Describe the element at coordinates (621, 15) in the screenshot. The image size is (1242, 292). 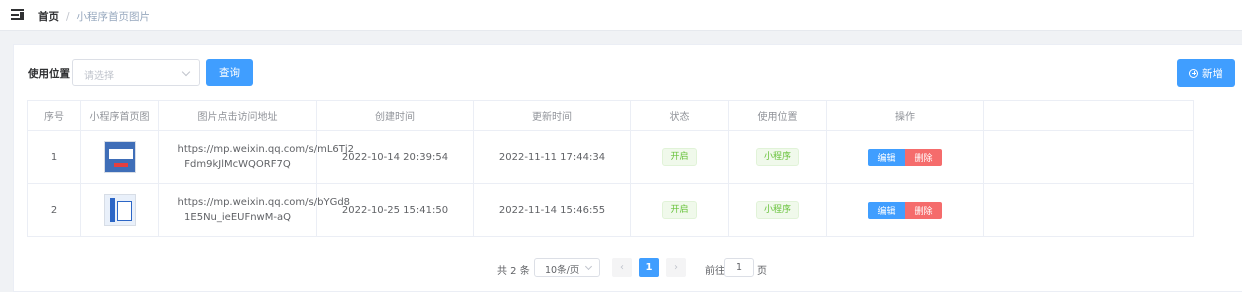
I see `top-bar: 首页 / 小程序首页图片` at that location.